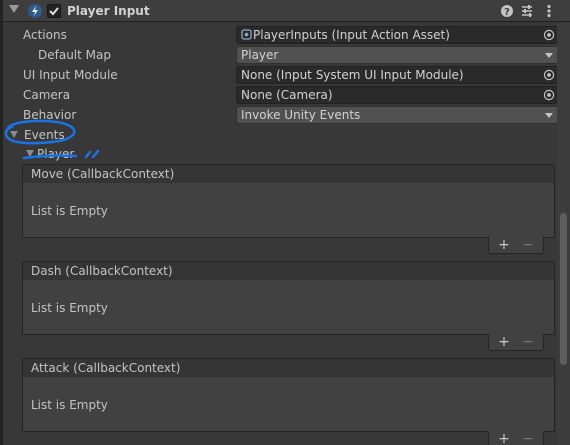  Describe the element at coordinates (397, 115) in the screenshot. I see `behavior-dropdown: Invoke Unity Events` at that location.